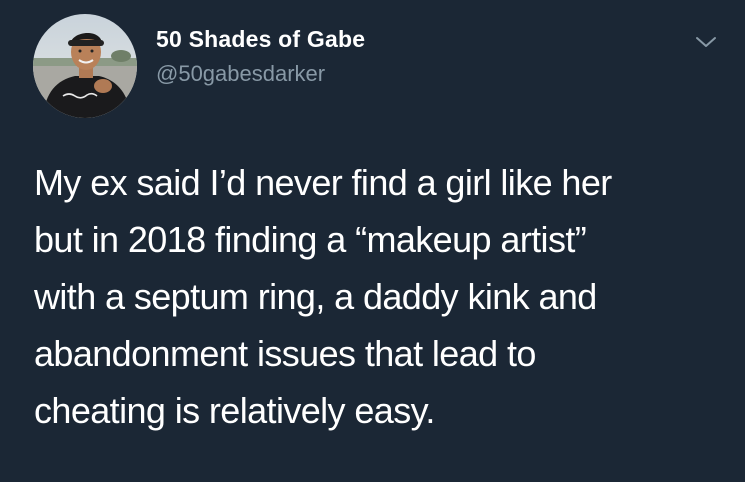 The width and height of the screenshot is (745, 482). I want to click on author-handle: @50gabesdarker, so click(240, 74).